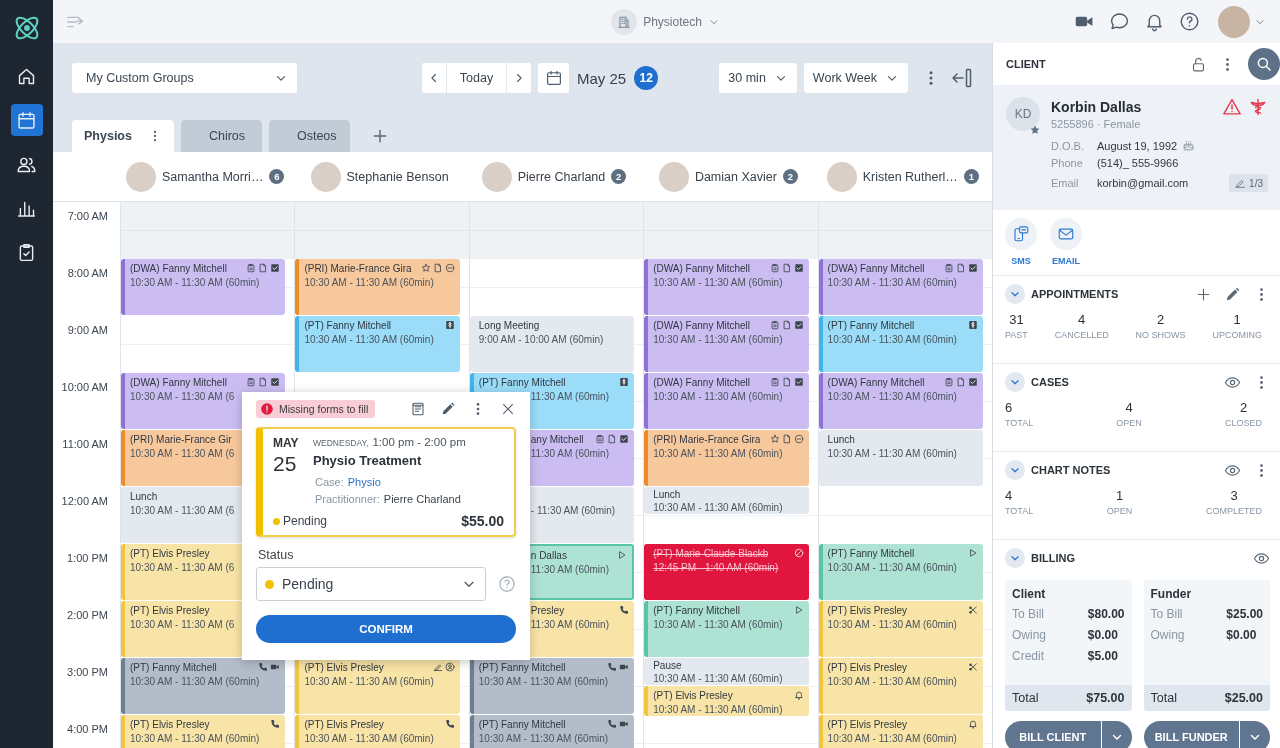  I want to click on total-label: Total, so click(1163, 698).